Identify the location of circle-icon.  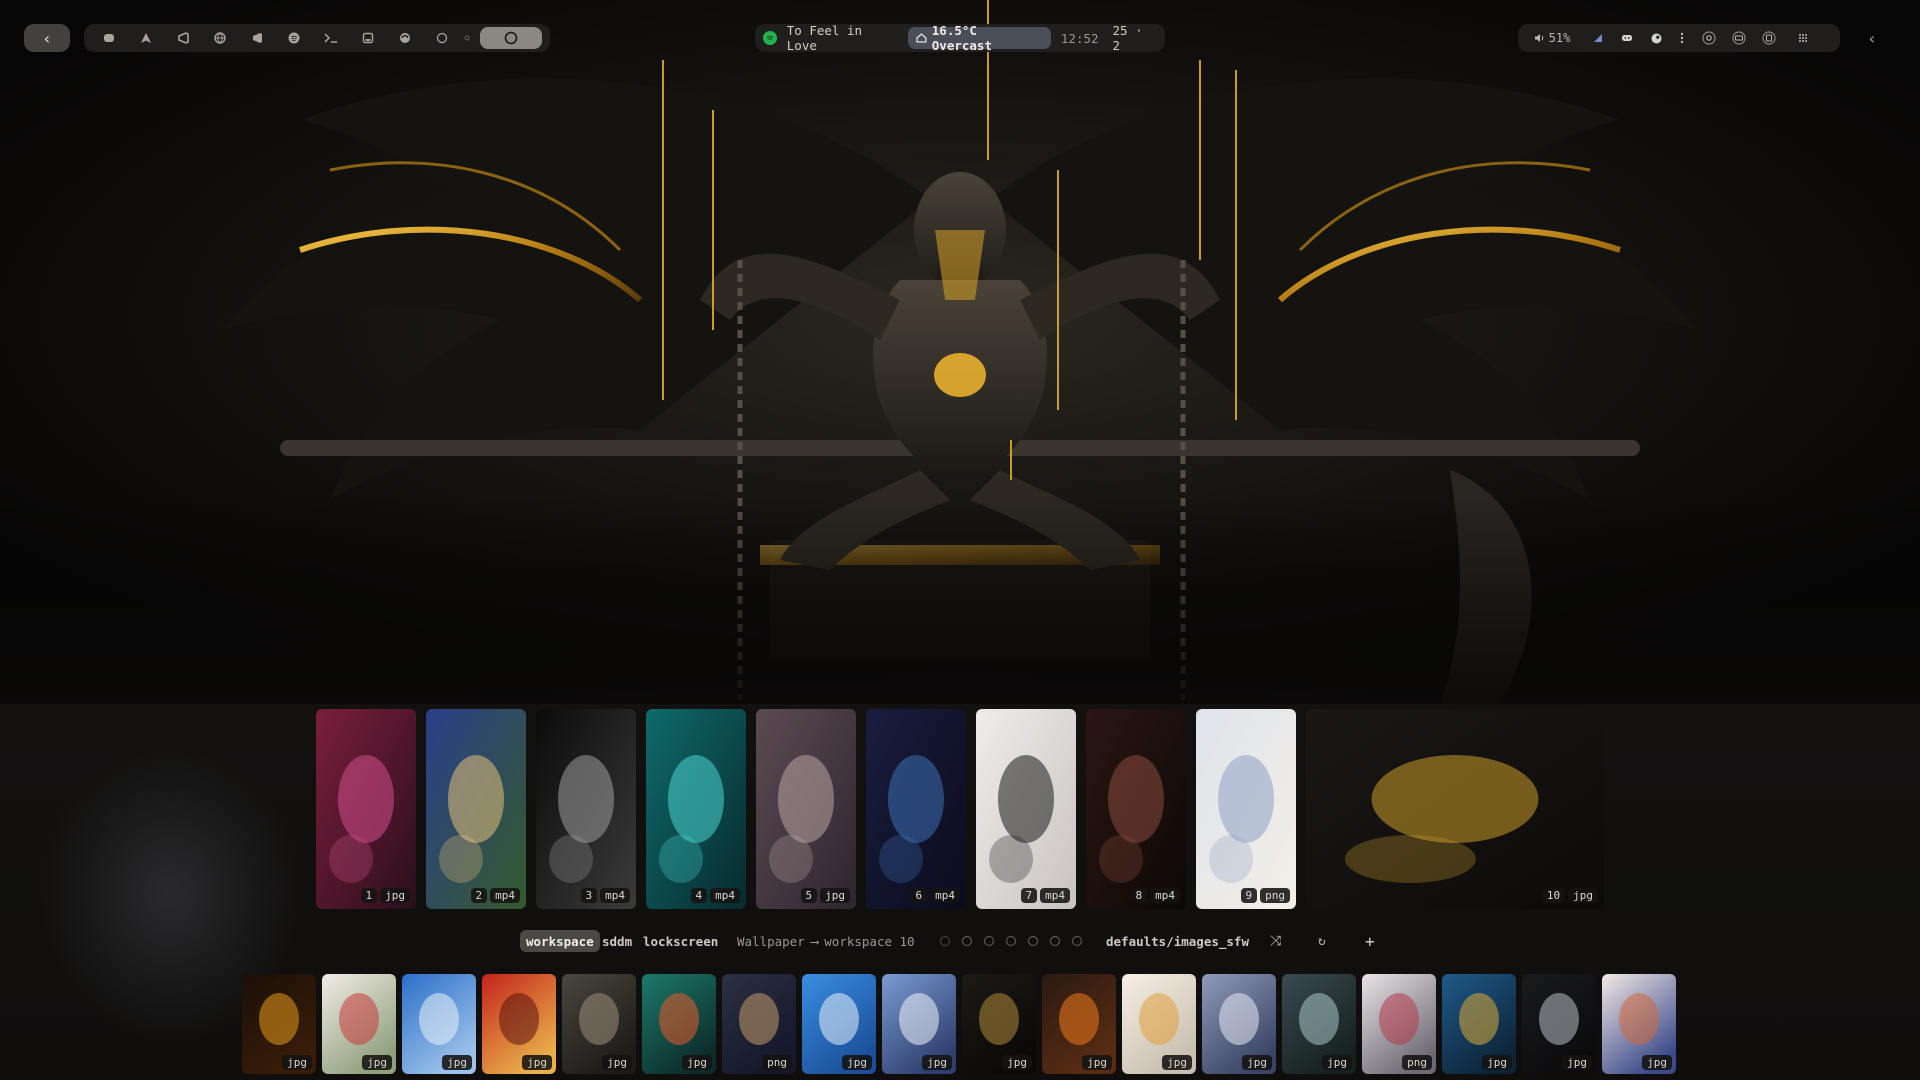
(441, 38).